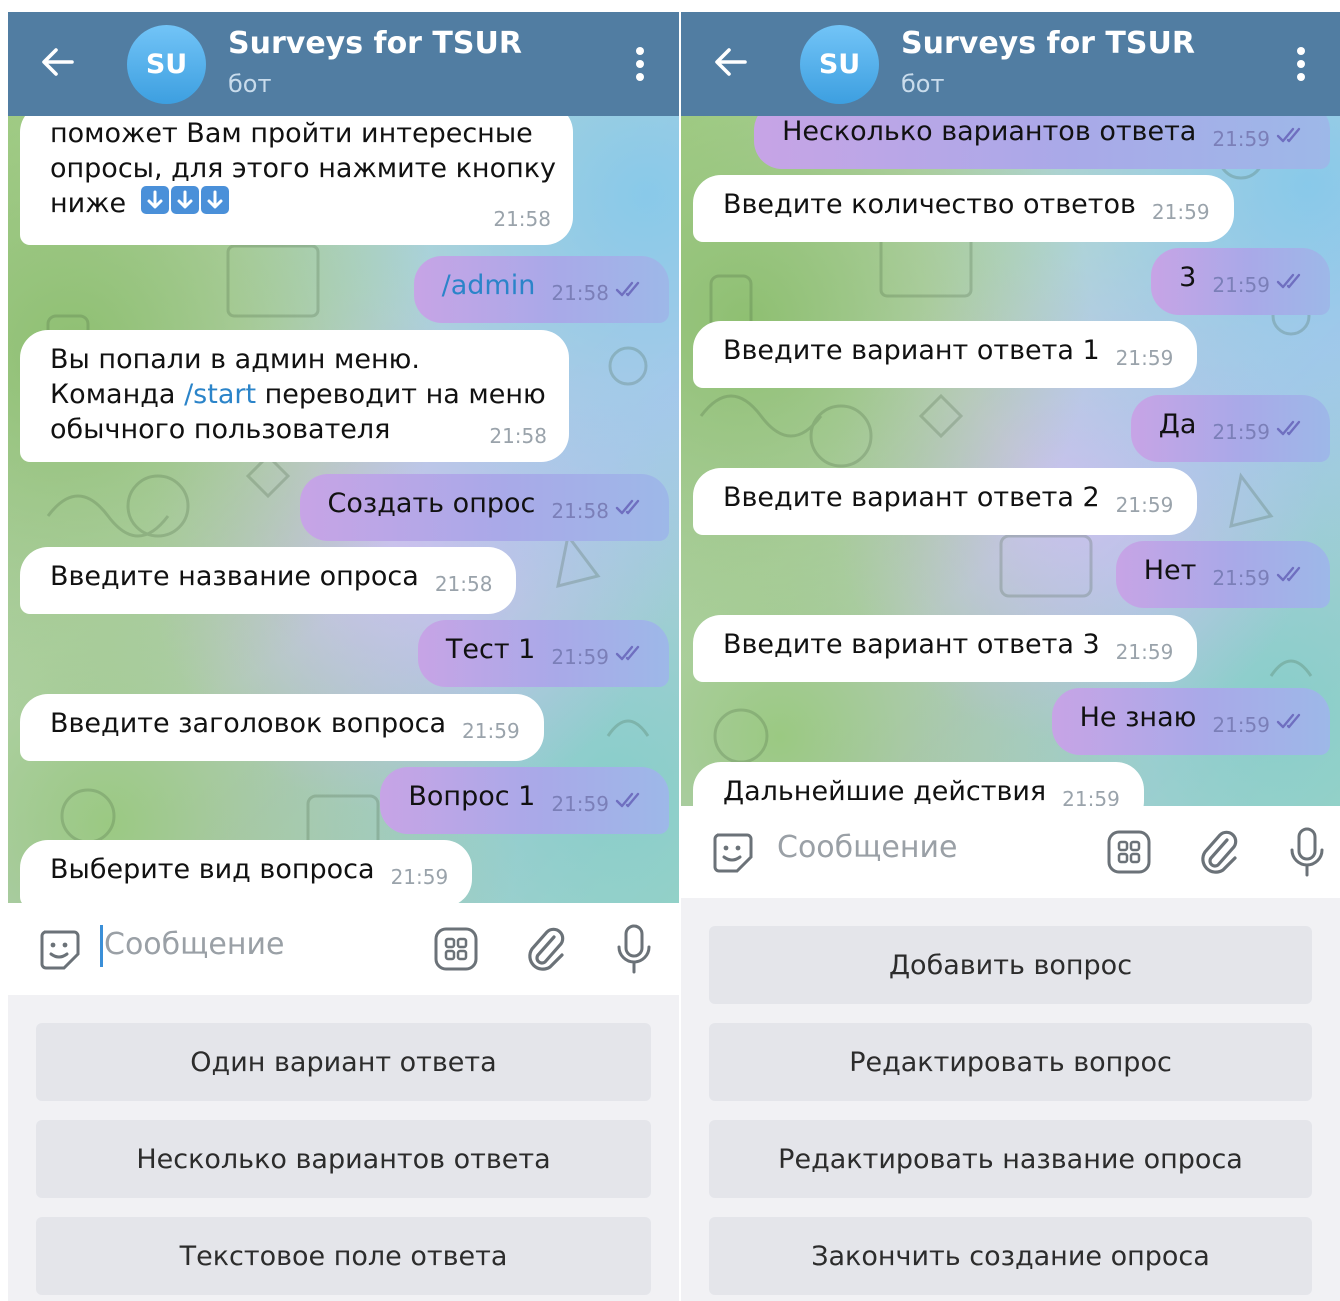  Describe the element at coordinates (911, 644) in the screenshot. I see `message-text: Введите вариант ответа 3` at that location.